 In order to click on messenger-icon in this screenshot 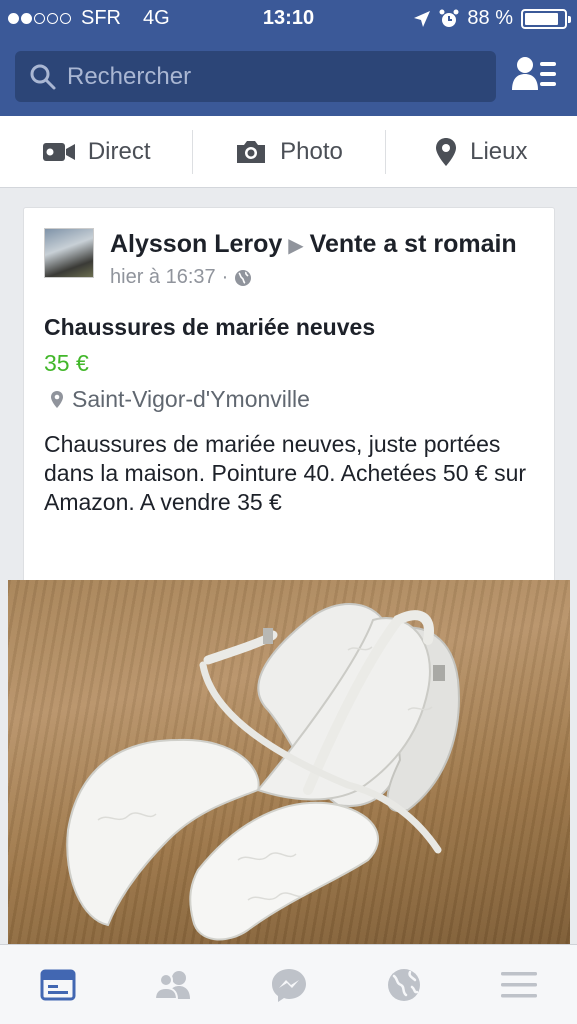, I will do `click(288, 985)`.